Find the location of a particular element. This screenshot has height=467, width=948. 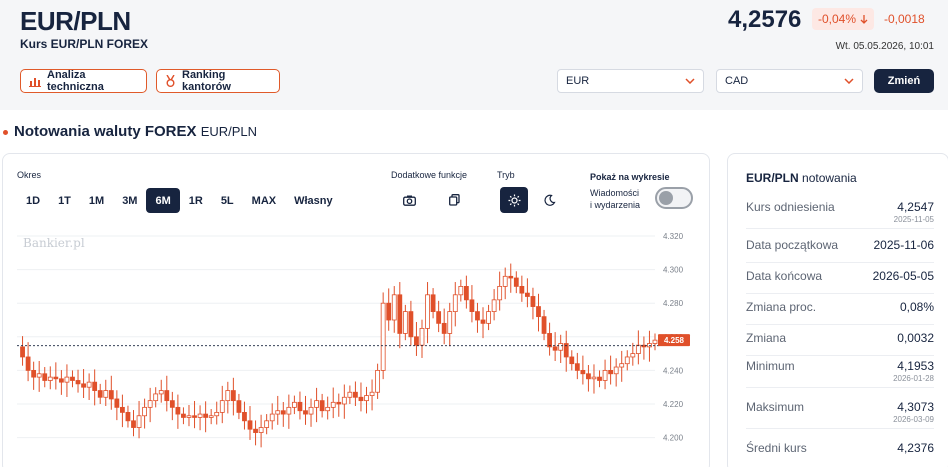

extra-functions-label: Dodatkowe funkcje is located at coordinates (429, 175).